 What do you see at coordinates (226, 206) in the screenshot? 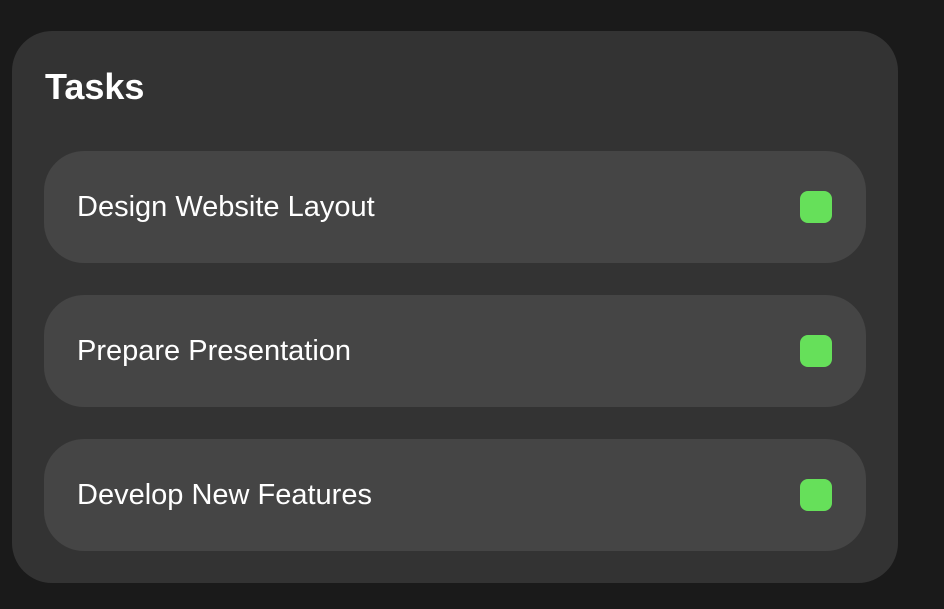
I see `task-label: Design Website Layout` at bounding box center [226, 206].